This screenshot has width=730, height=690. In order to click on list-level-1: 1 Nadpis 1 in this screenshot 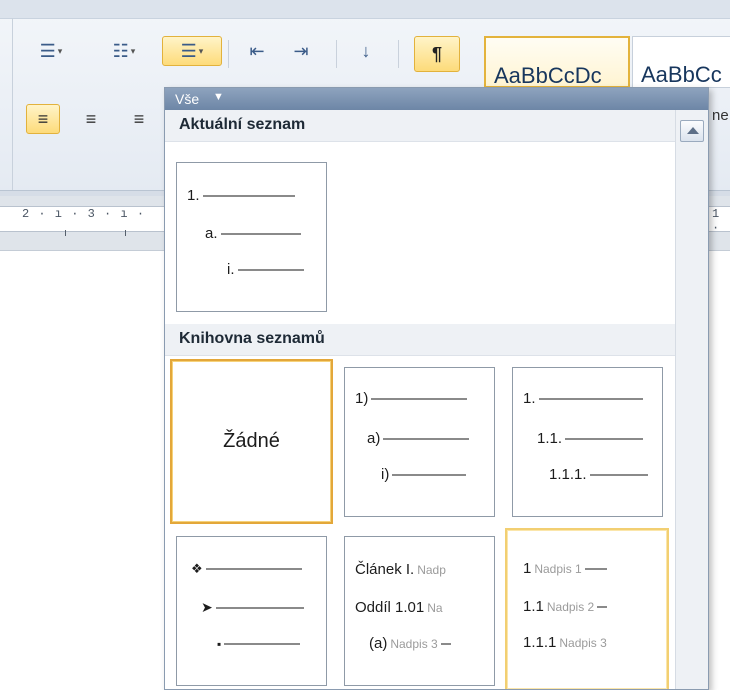, I will do `click(565, 568)`.